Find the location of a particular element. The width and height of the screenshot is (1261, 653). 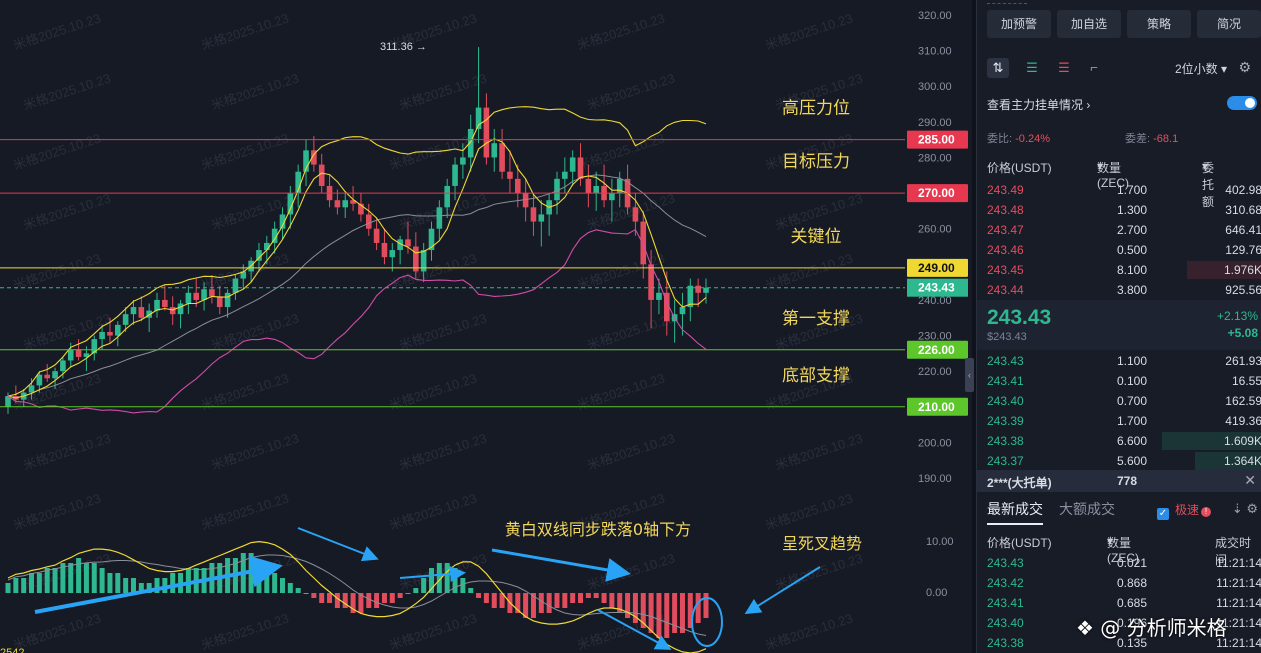

ask-row: 243.46 0.500 129.76 is located at coordinates (1119, 250).